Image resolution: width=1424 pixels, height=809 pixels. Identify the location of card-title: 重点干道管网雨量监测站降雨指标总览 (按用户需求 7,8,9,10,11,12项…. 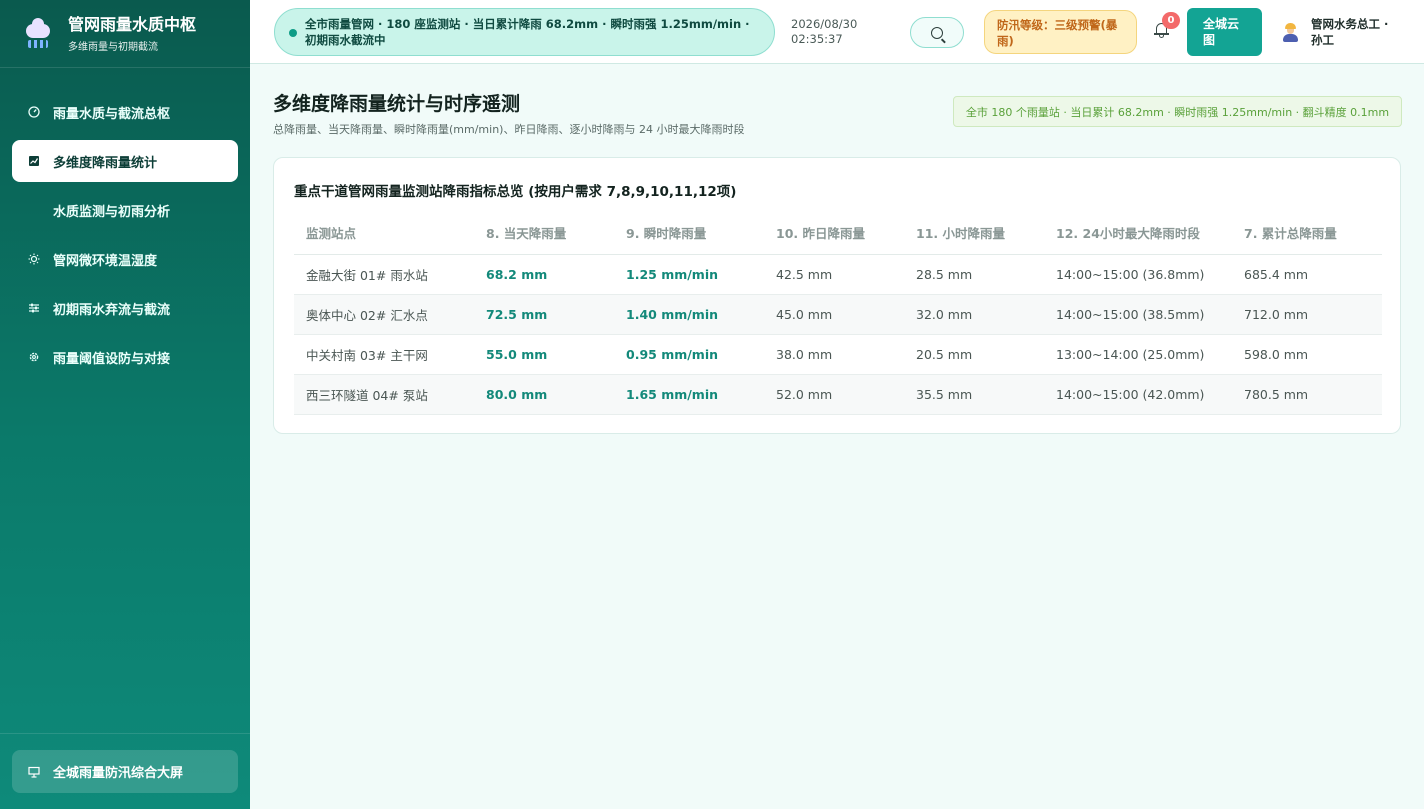
(515, 192).